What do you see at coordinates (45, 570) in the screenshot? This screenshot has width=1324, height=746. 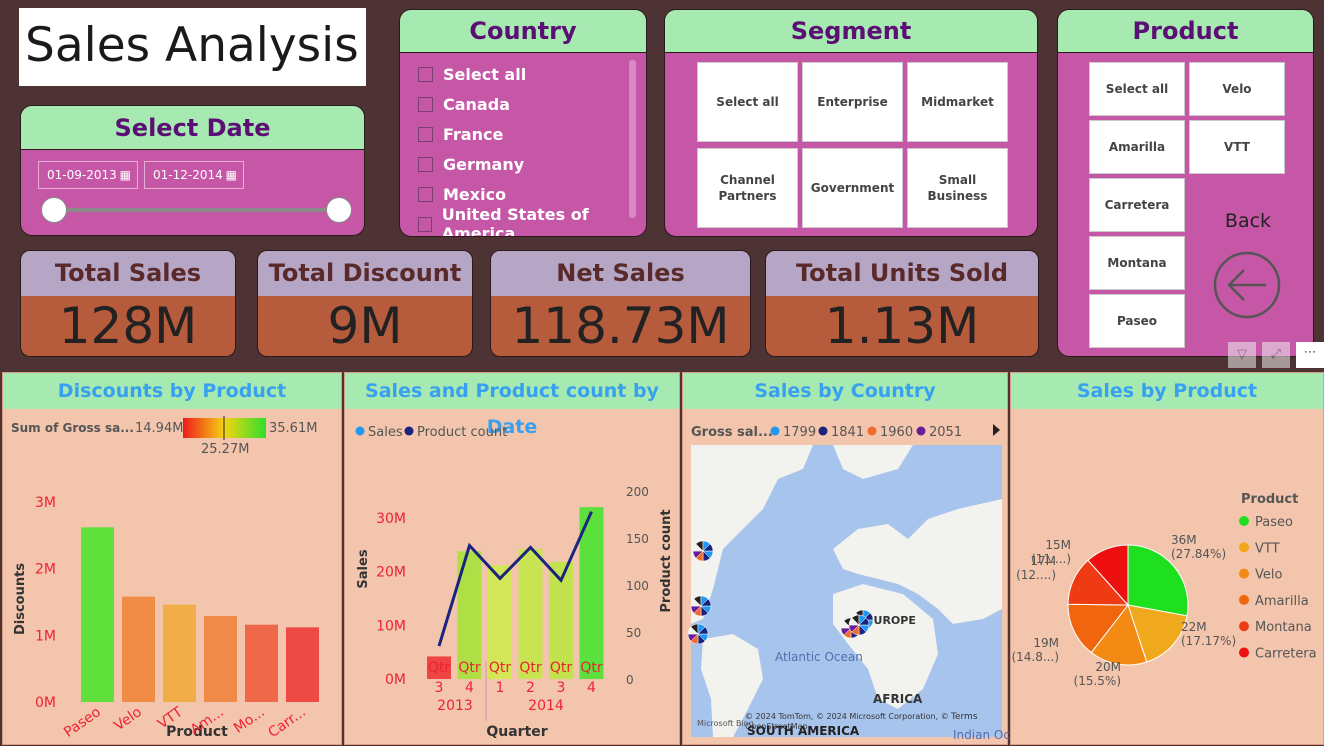 I see `y-tick-label: 2M` at bounding box center [45, 570].